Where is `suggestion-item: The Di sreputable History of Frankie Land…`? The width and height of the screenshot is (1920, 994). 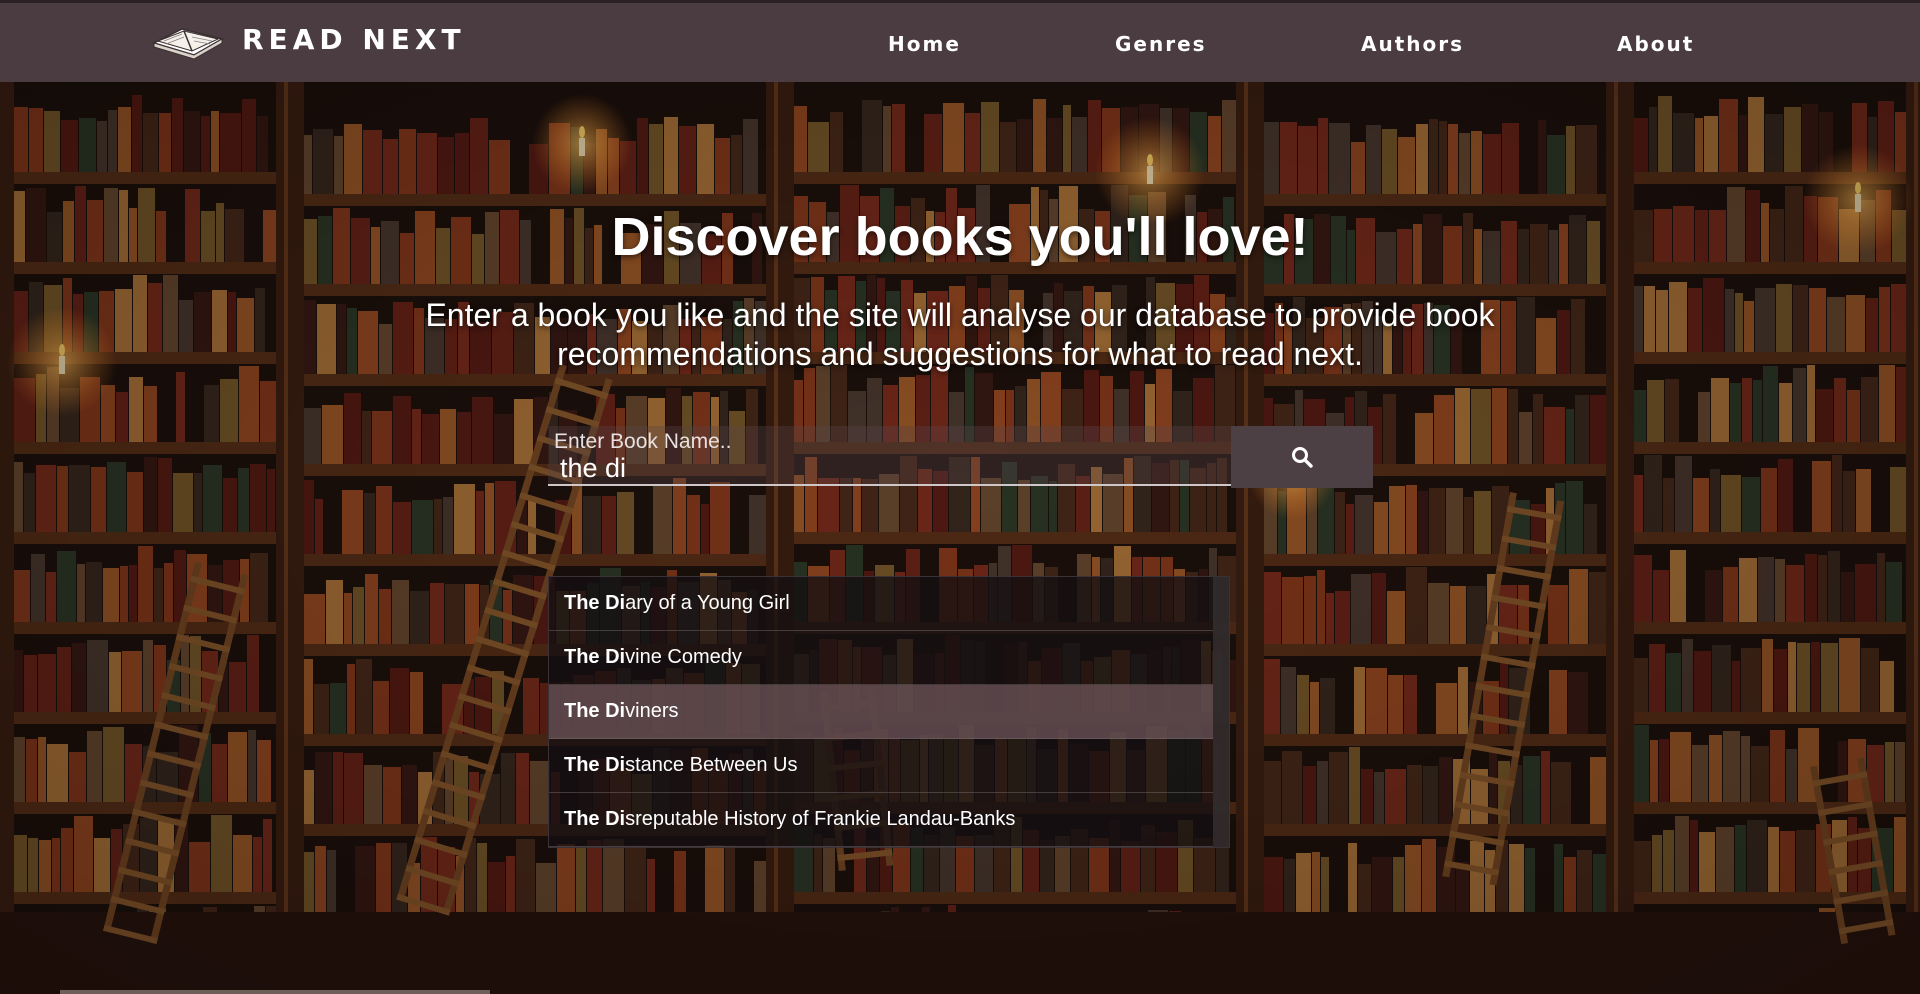
suggestion-item: The Di sreputable History of Frankie Land… is located at coordinates (881, 820).